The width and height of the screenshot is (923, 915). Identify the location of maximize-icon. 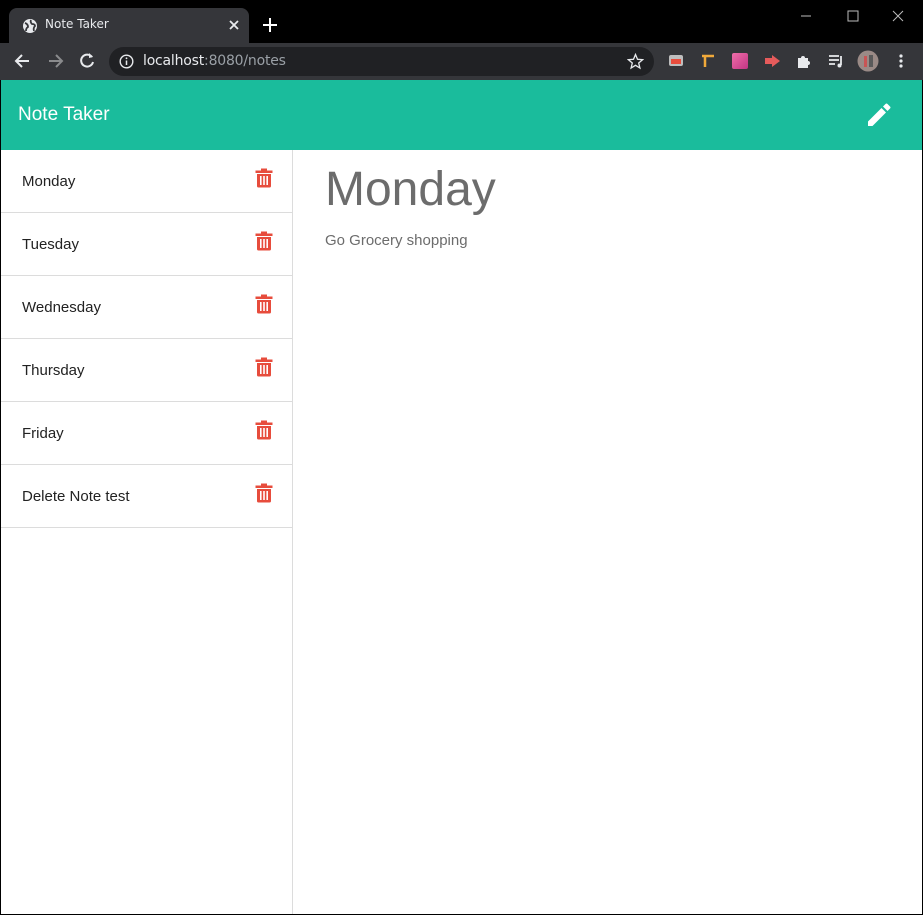
(853, 16).